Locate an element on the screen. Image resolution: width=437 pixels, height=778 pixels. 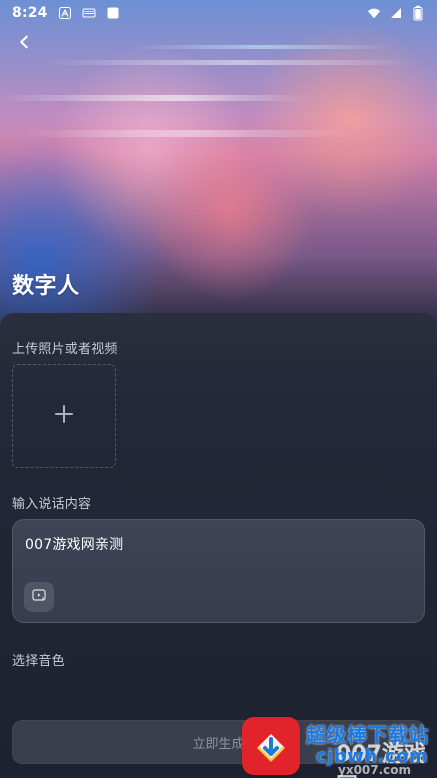
back-button is located at coordinates (24, 44).